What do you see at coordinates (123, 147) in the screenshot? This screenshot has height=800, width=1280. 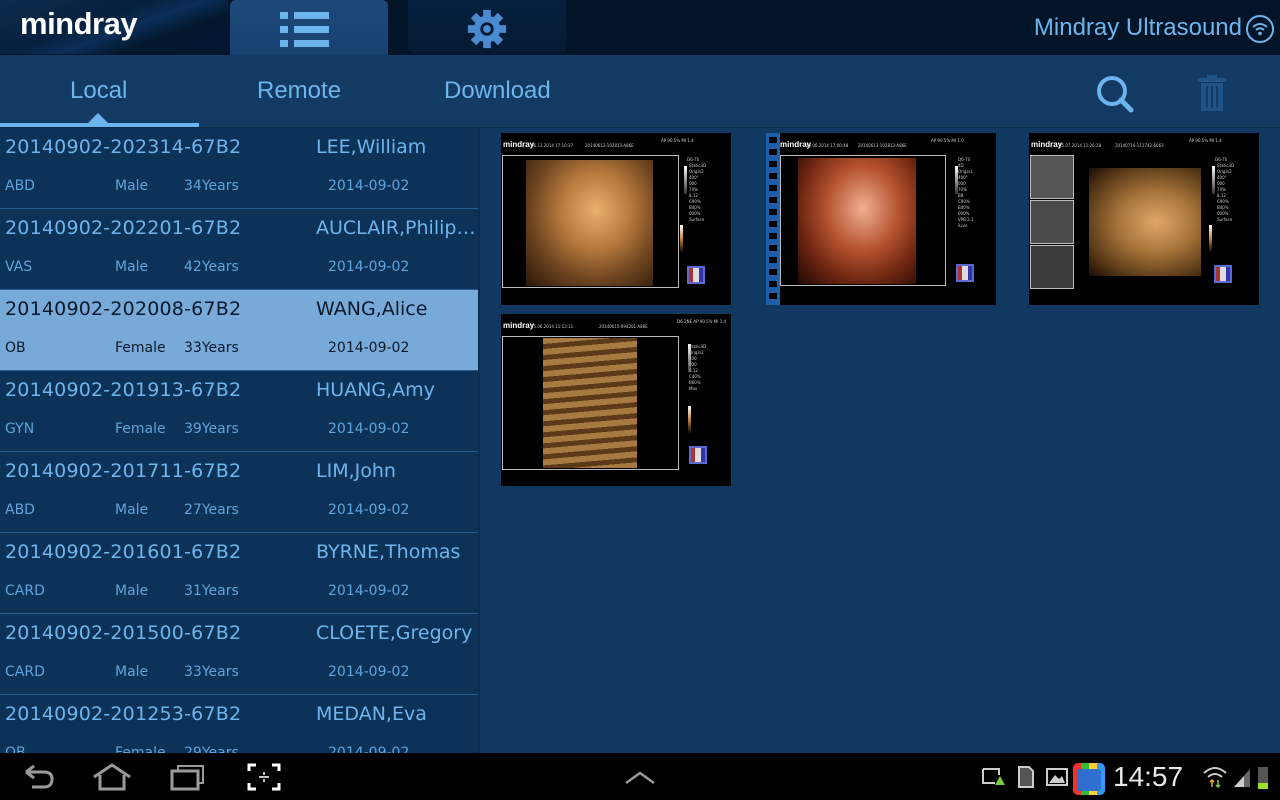 I see `exam-id: 20140902-202314-67B2` at bounding box center [123, 147].